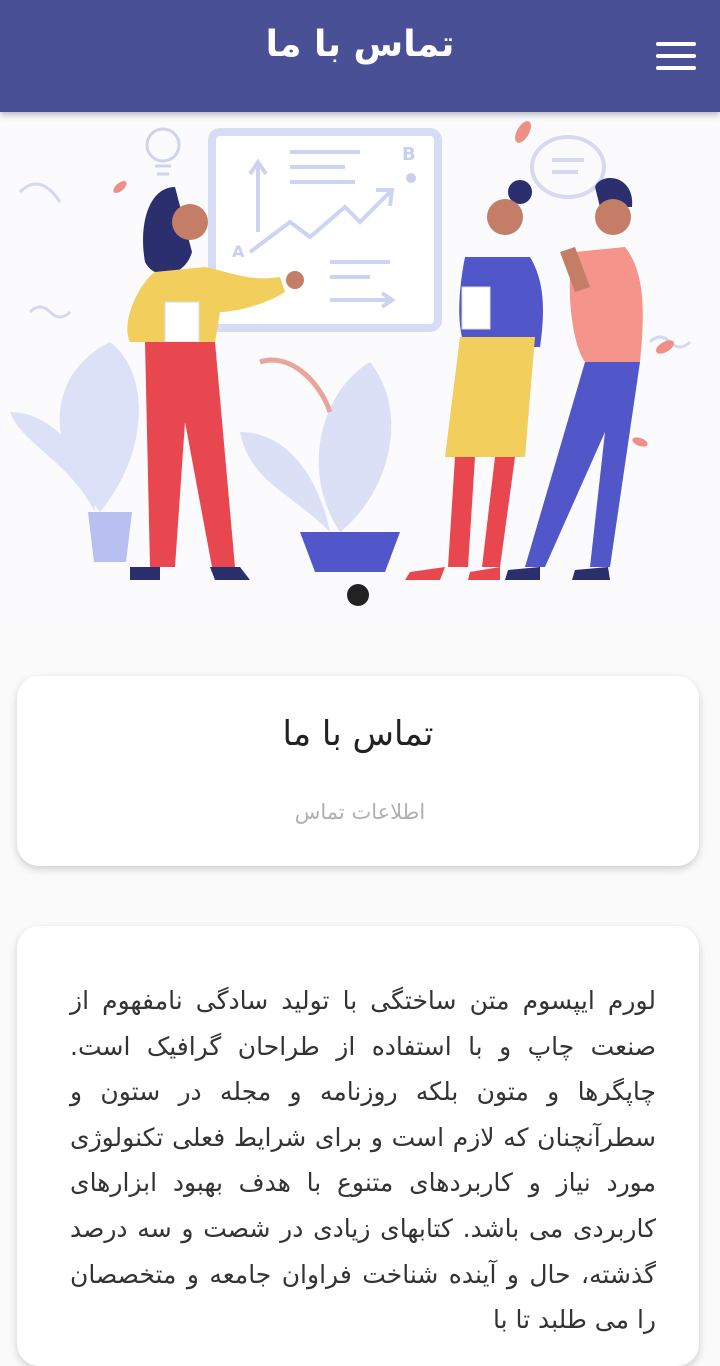  I want to click on menu-icon, so click(676, 56).